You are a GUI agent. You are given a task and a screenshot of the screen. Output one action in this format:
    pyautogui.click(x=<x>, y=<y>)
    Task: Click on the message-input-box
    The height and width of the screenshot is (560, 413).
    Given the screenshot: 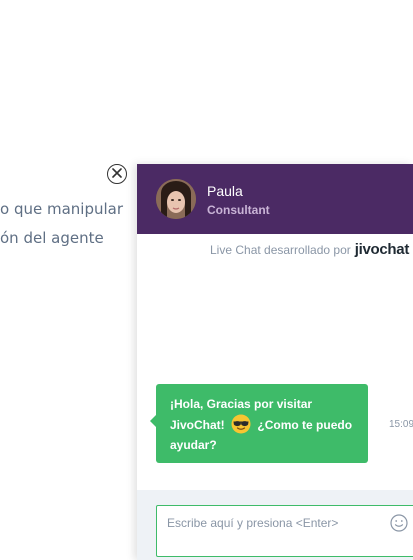 What is the action you would take?
    pyautogui.click(x=284, y=531)
    